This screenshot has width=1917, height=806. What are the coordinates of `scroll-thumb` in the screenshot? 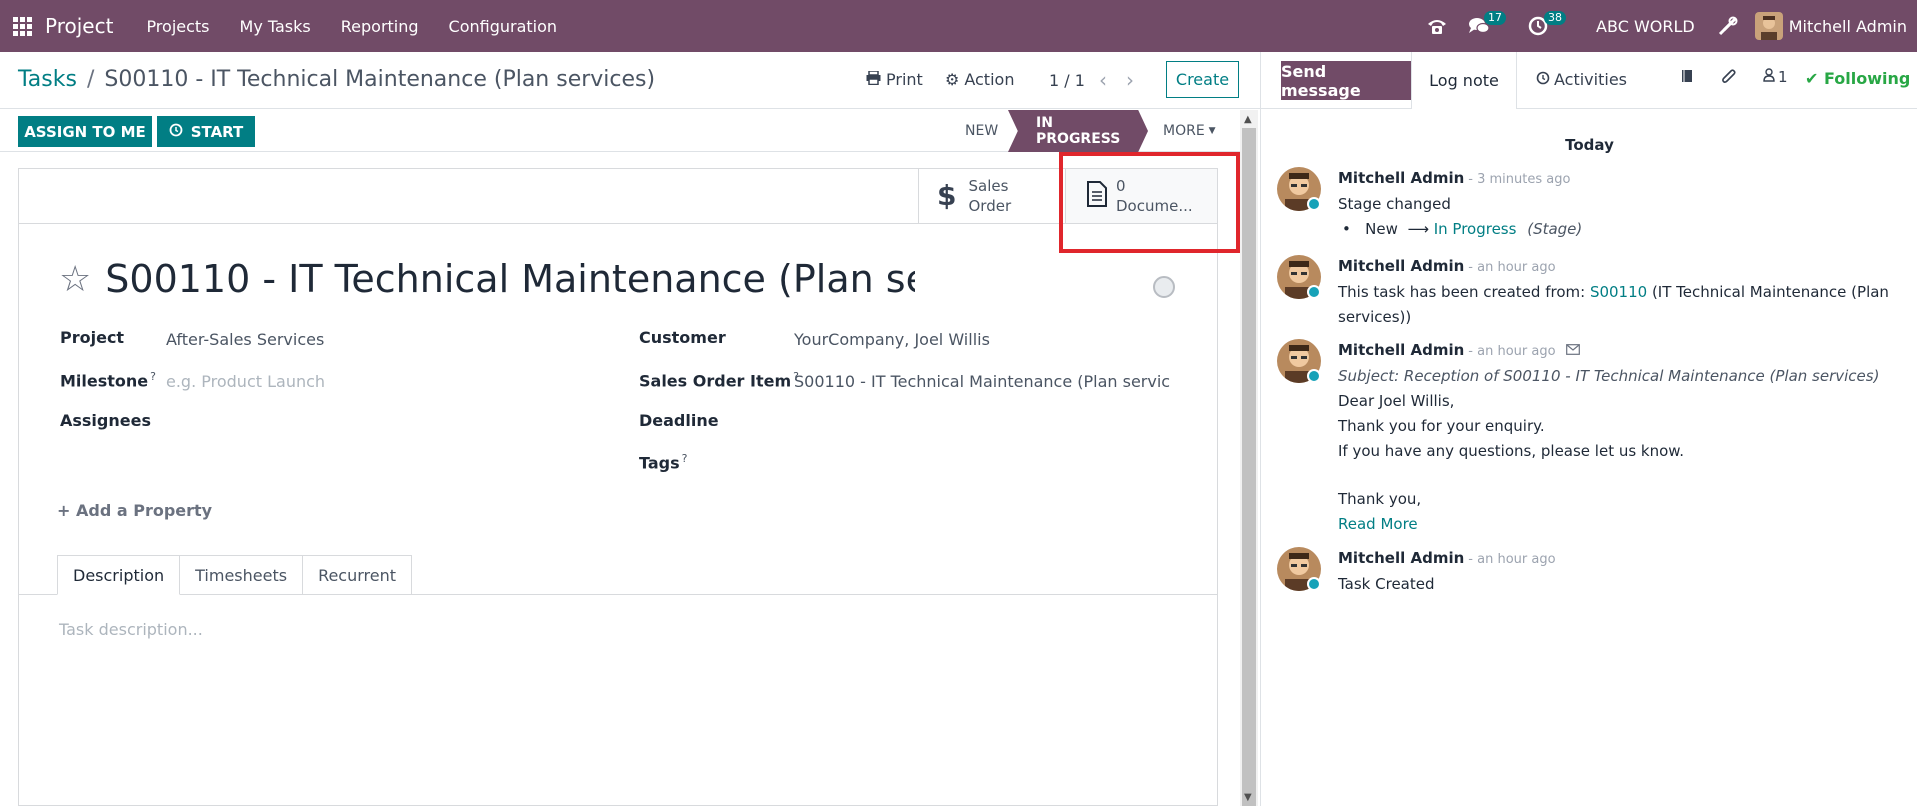 It's located at (1249, 467).